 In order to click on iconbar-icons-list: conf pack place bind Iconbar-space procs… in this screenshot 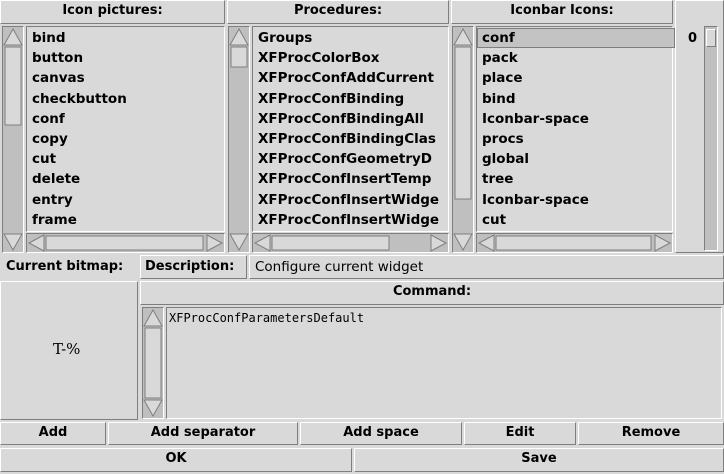, I will do `click(575, 129)`.